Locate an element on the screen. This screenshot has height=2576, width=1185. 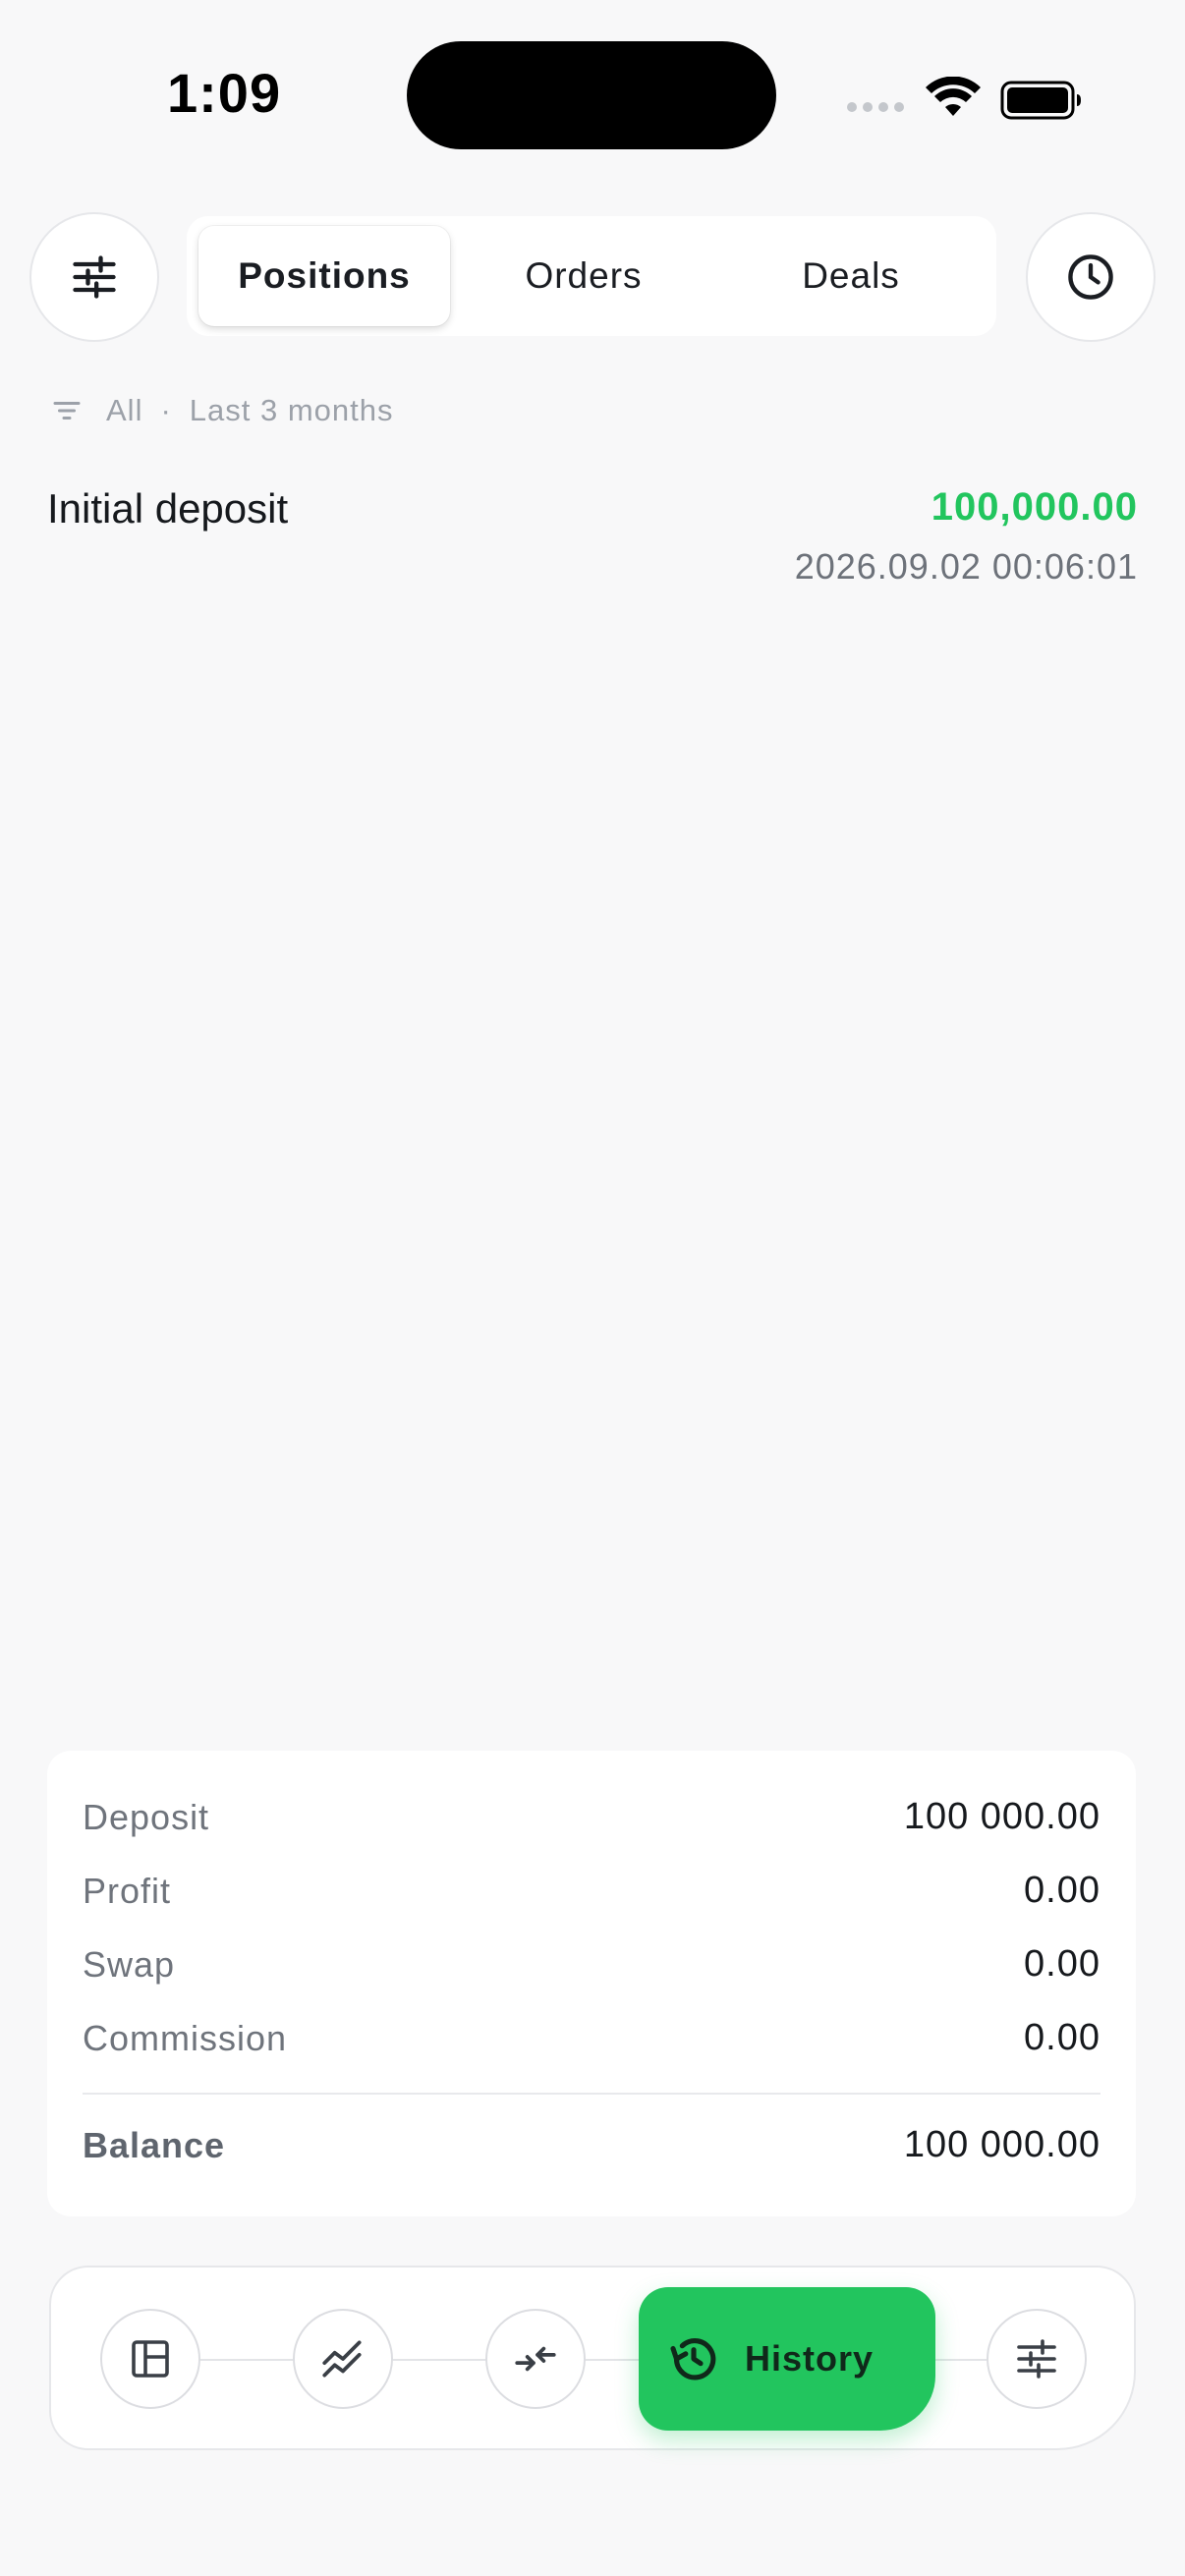
tab-deals: Deals is located at coordinates (851, 276).